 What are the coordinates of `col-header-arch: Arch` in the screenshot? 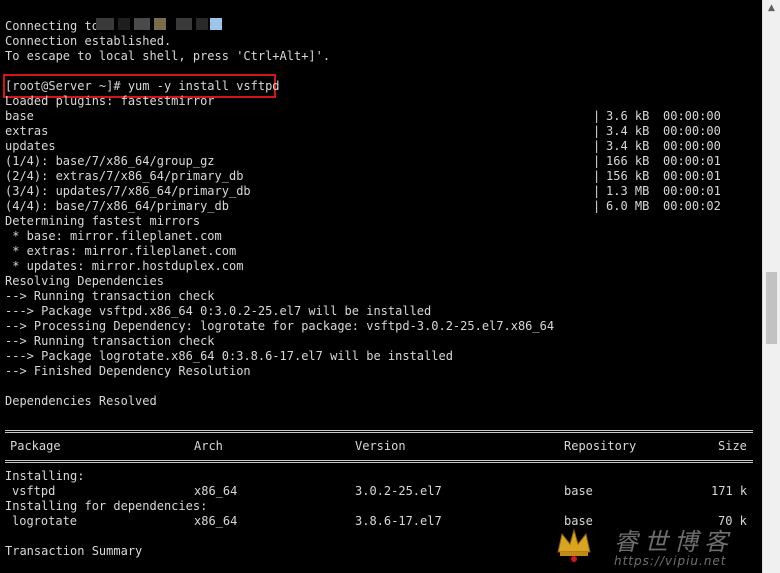 It's located at (208, 446).